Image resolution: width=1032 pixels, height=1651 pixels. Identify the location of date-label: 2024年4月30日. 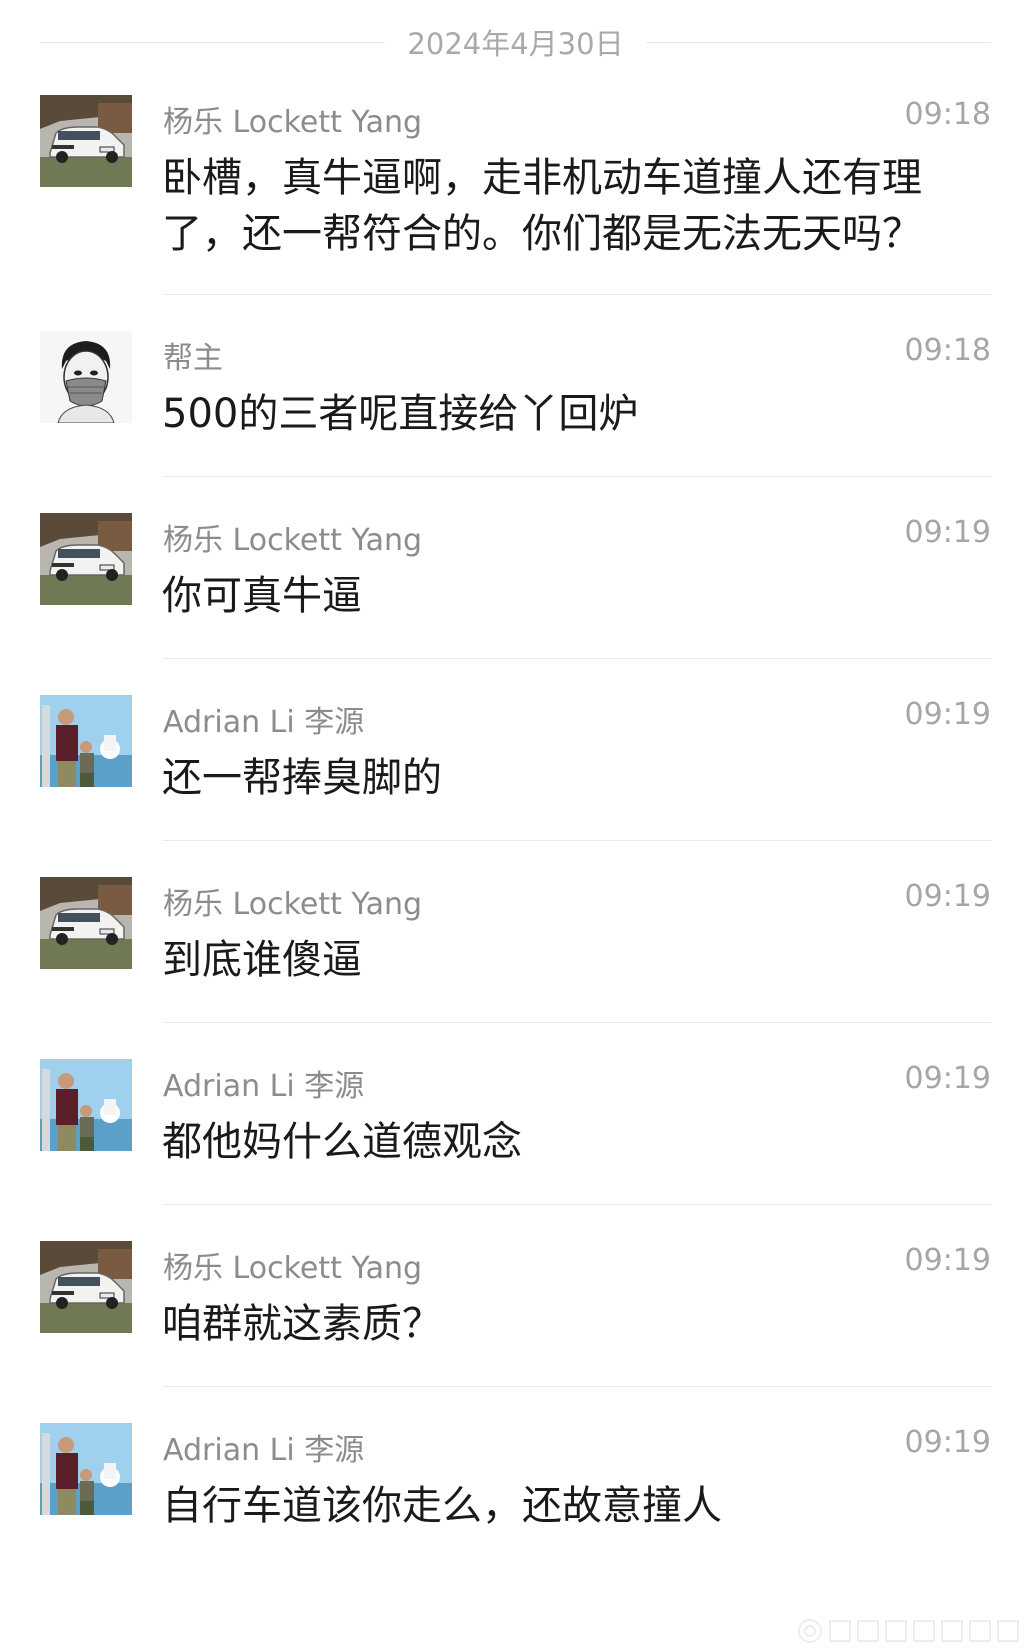
(515, 44).